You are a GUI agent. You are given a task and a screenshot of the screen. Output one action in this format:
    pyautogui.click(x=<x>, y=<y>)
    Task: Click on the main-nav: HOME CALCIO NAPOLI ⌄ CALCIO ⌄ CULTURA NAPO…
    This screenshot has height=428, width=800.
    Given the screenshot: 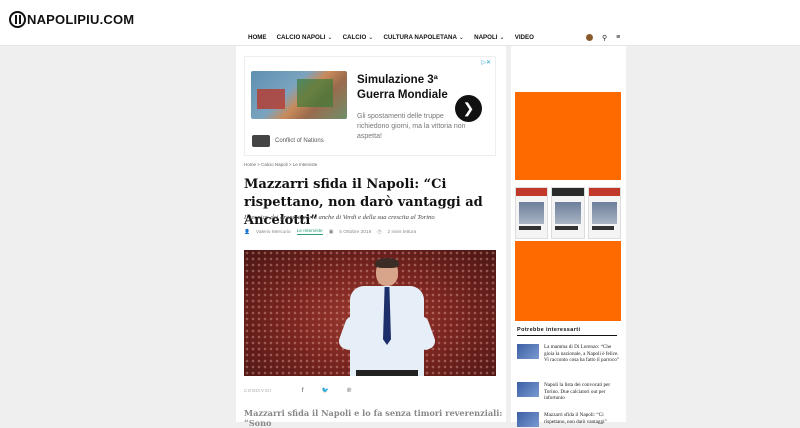 What is the action you would take?
    pyautogui.click(x=391, y=37)
    